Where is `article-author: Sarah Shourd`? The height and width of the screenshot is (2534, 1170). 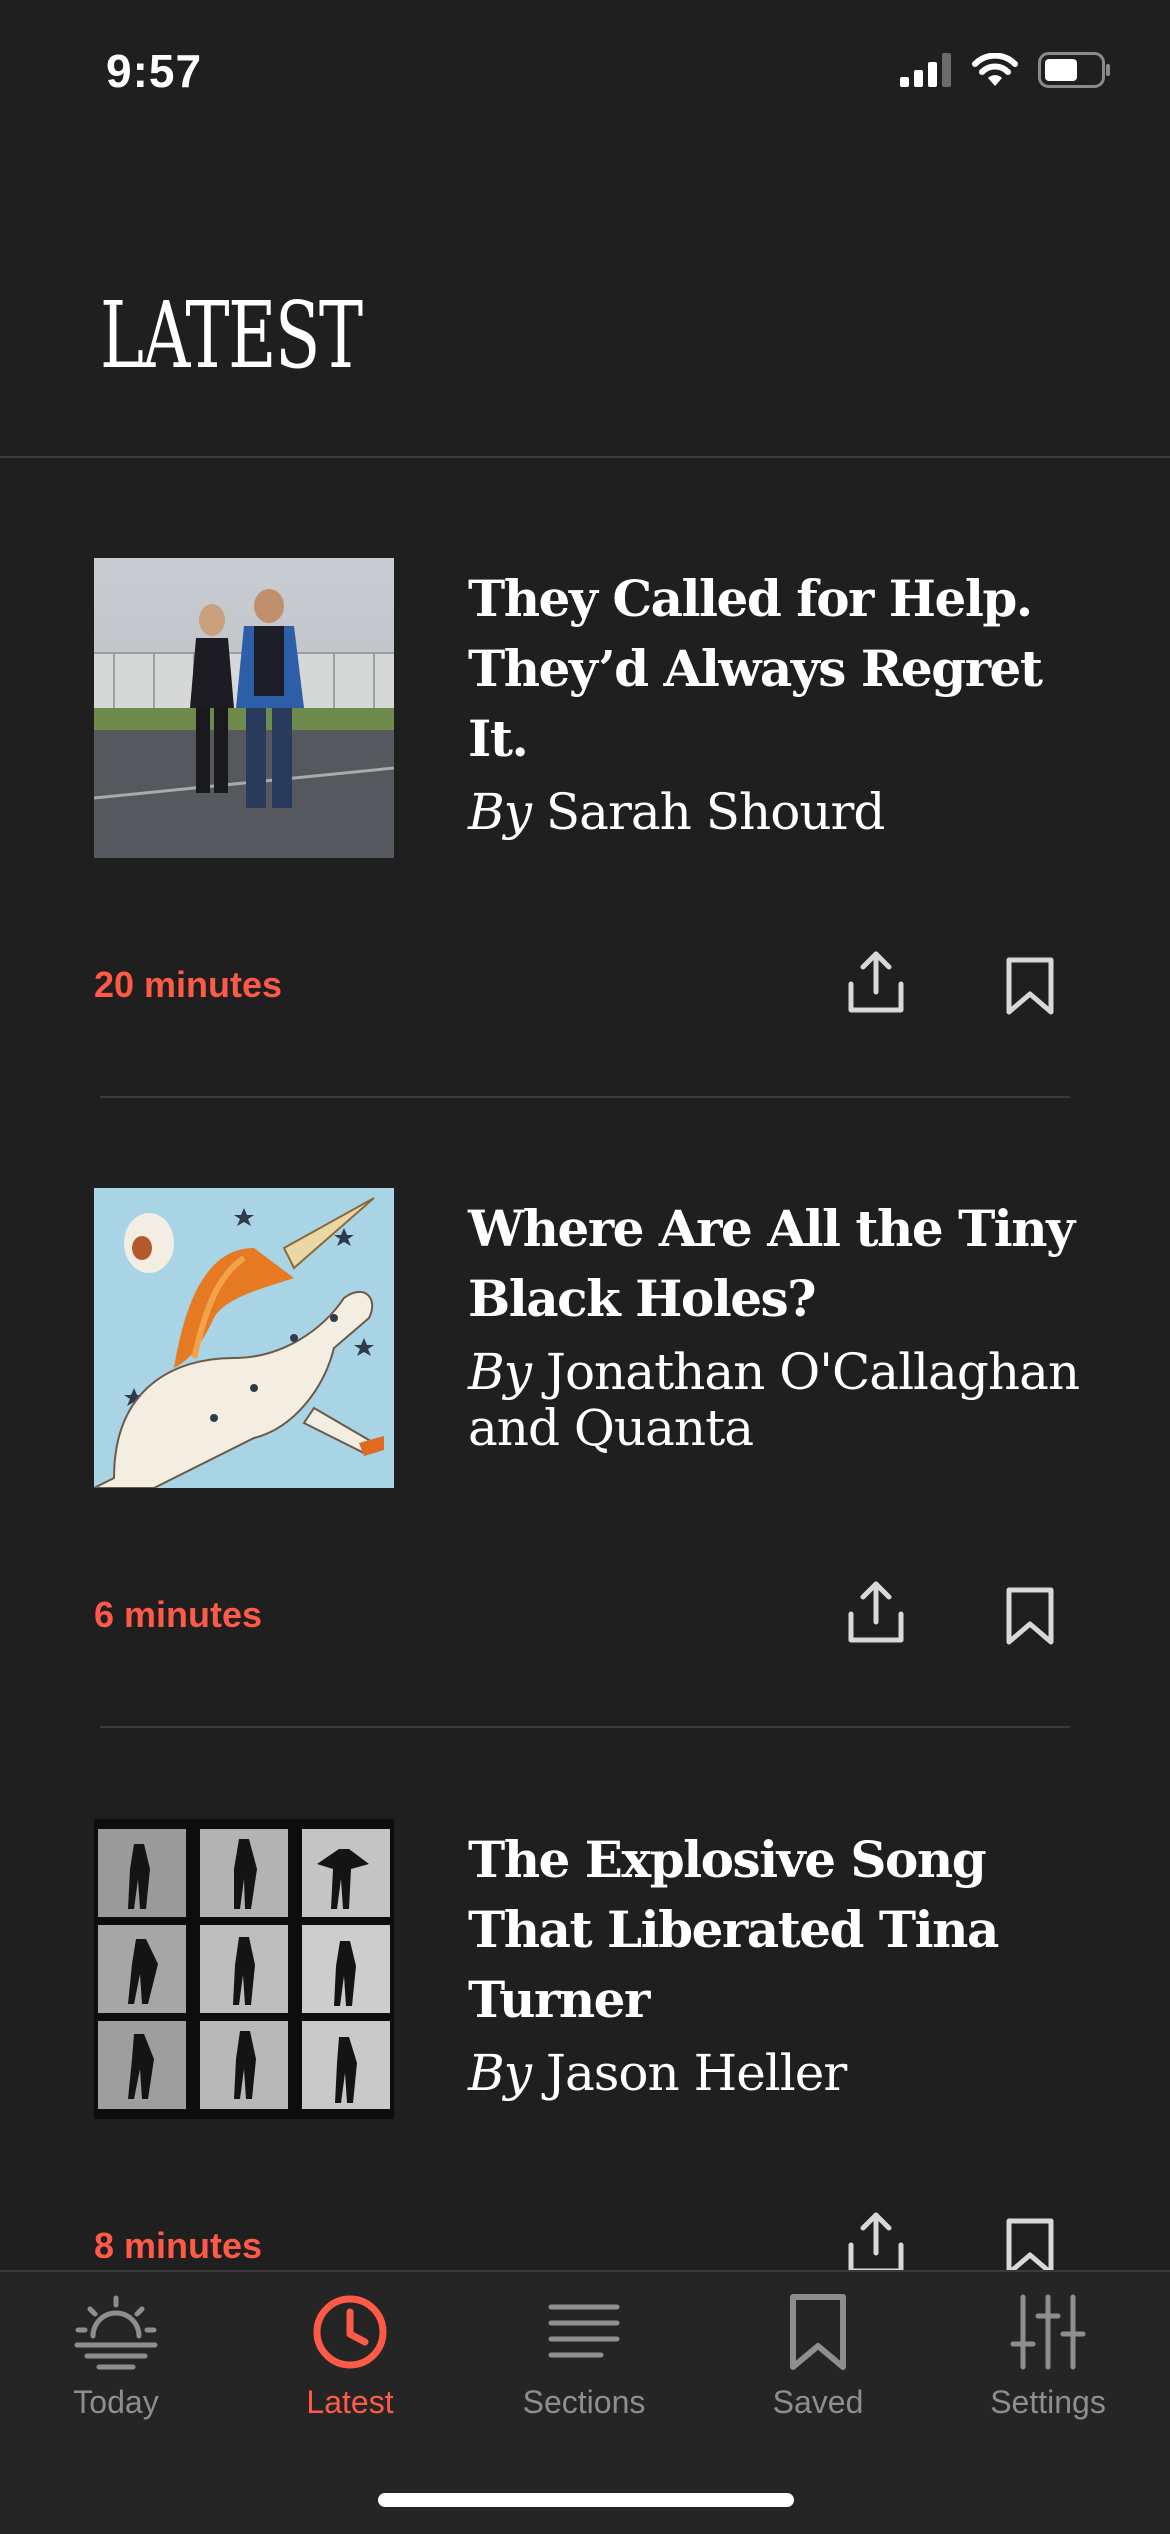 article-author: Sarah Shourd is located at coordinates (715, 812).